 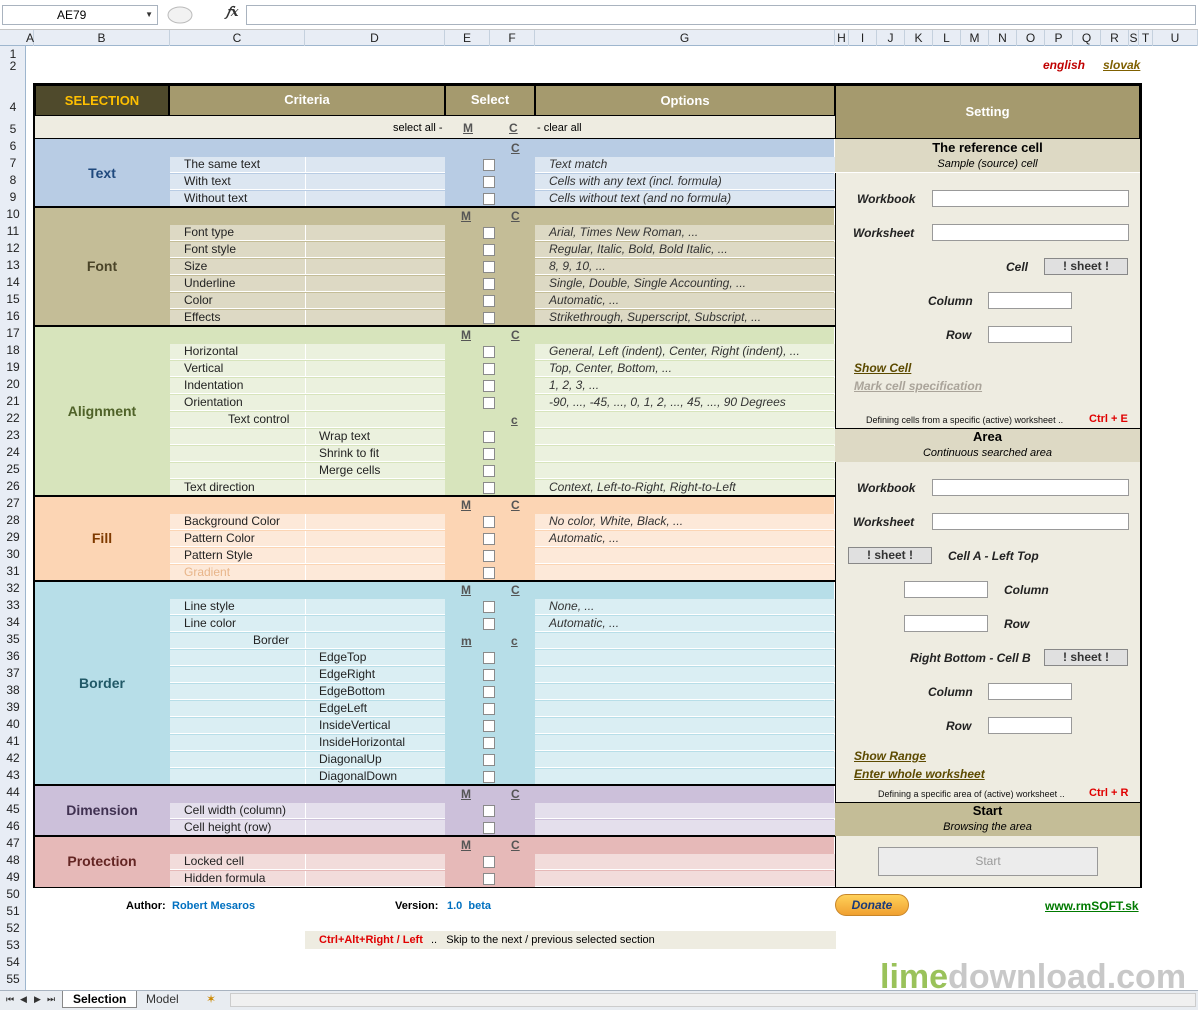 What do you see at coordinates (13, 571) in the screenshot?
I see `row-header: 31` at bounding box center [13, 571].